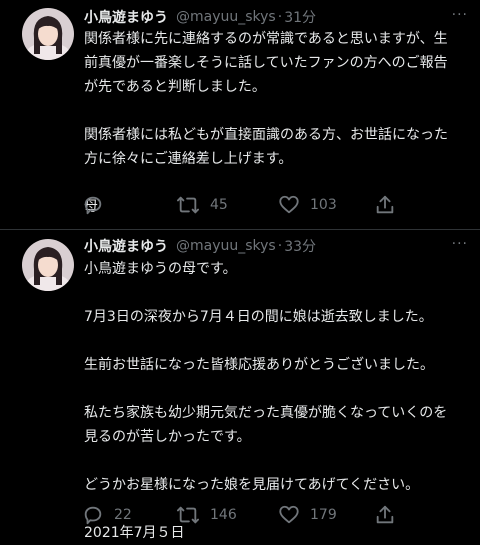 The height and width of the screenshot is (545, 480). What do you see at coordinates (240, 515) in the screenshot?
I see `action-bar: 22 146 179` at bounding box center [240, 515].